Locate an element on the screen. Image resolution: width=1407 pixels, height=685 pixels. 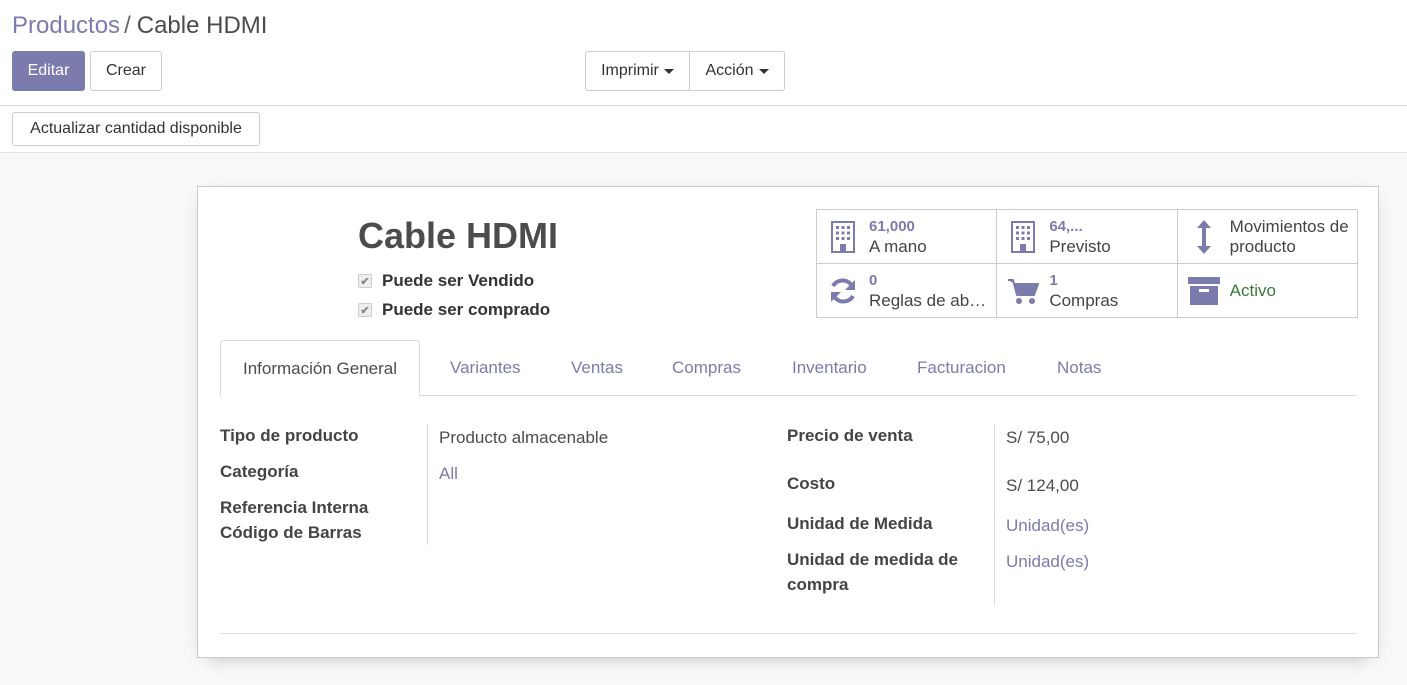
arrows-v-icon is located at coordinates (1204, 237).